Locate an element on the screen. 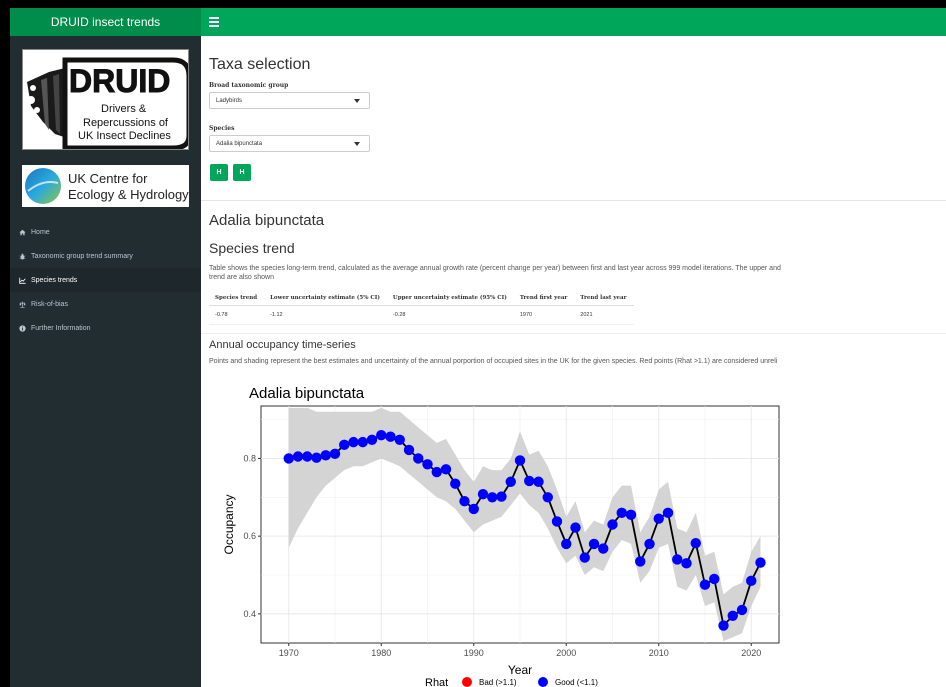 Image resolution: width=946 pixels, height=687 pixels. svg-text: UK Insect Declines is located at coordinates (124, 136).